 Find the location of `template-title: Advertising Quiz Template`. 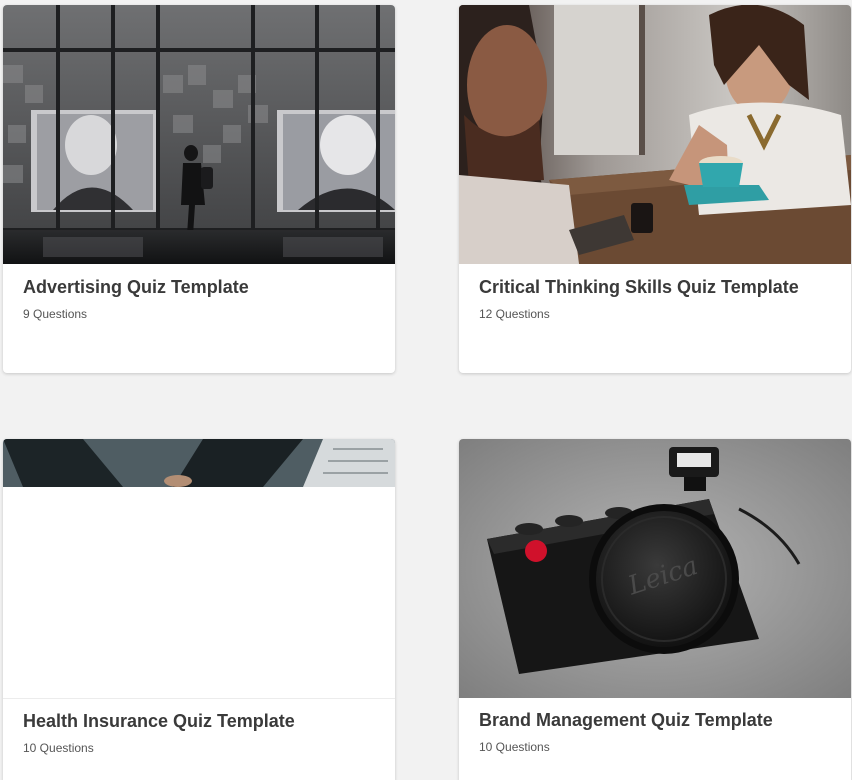

template-title: Advertising Quiz Template is located at coordinates (199, 287).